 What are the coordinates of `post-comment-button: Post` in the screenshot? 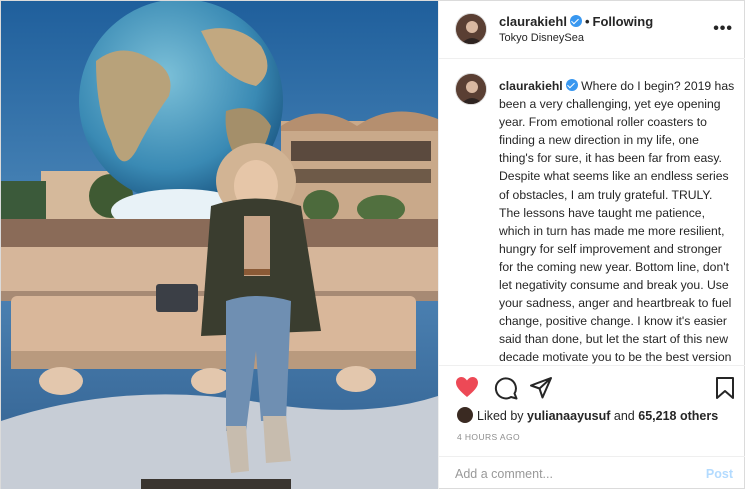 It's located at (719, 474).